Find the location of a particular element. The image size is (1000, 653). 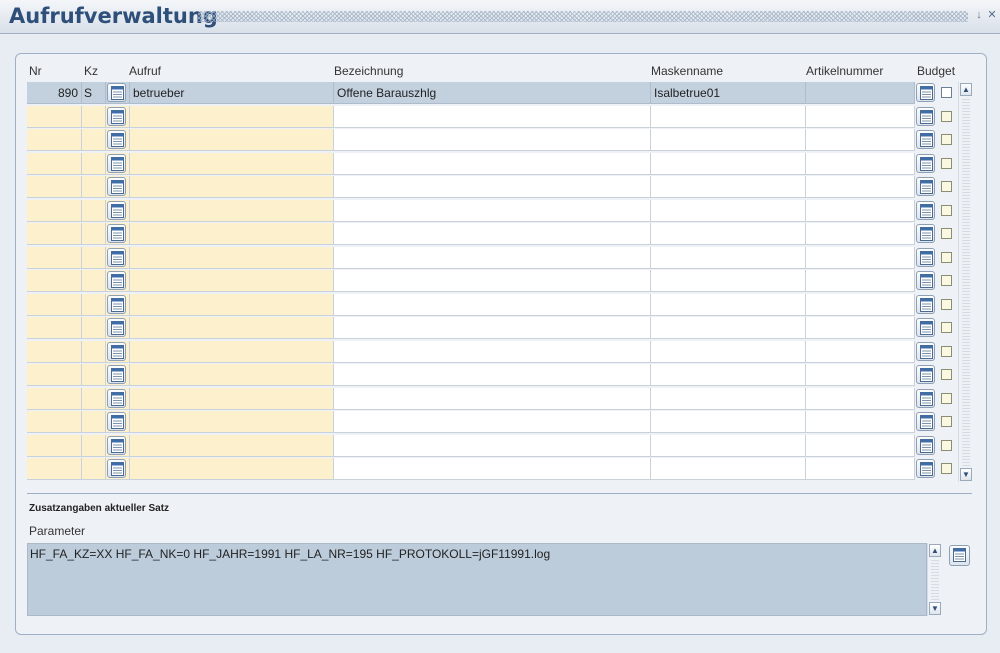

cell-kz: S is located at coordinates (94, 93).